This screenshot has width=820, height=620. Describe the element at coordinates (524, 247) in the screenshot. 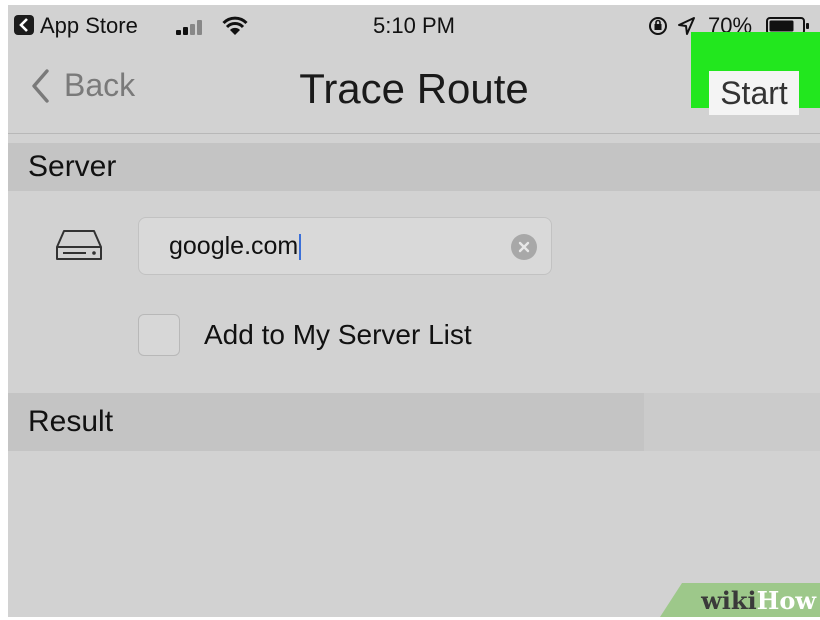

I see `clear-input-icon` at that location.